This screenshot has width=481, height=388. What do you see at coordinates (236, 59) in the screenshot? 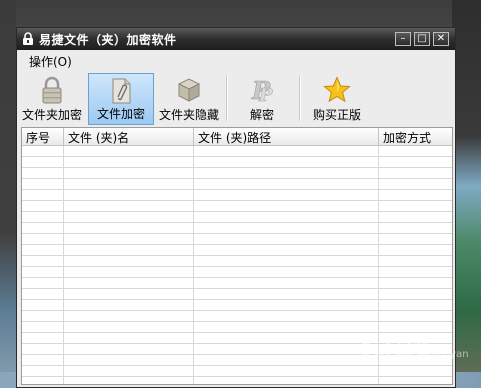
I see `menu-bar: 操作(O)` at bounding box center [236, 59].